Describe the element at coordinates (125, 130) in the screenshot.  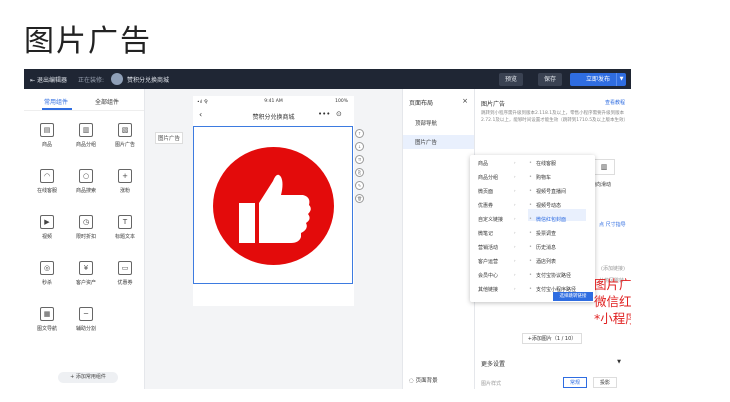
I see `image-icon: ▧` at that location.